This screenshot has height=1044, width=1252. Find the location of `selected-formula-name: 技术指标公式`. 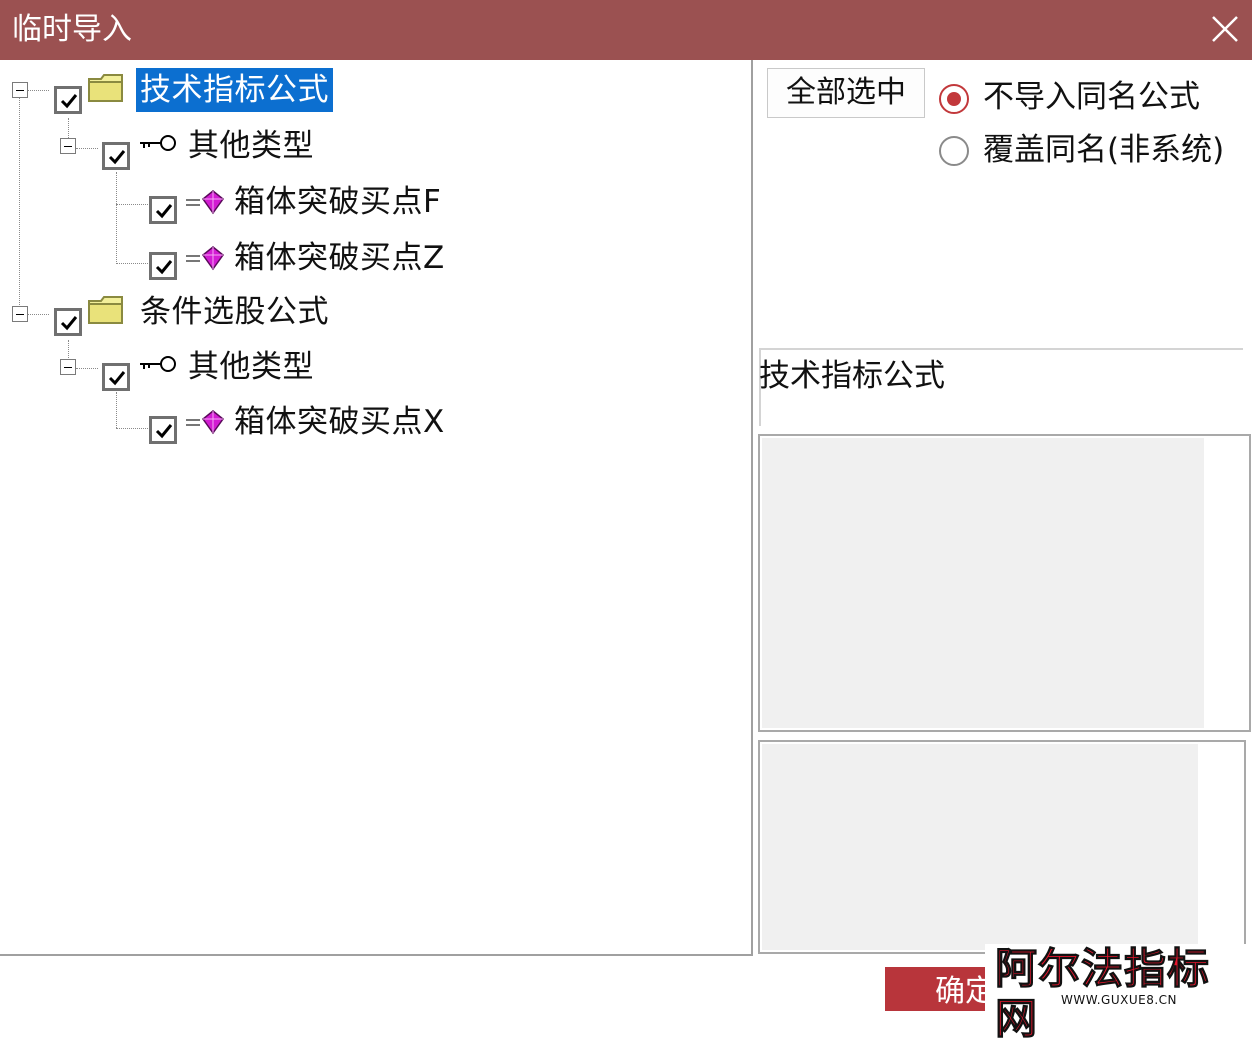

selected-formula-name: 技术指标公式 is located at coordinates (852, 376).